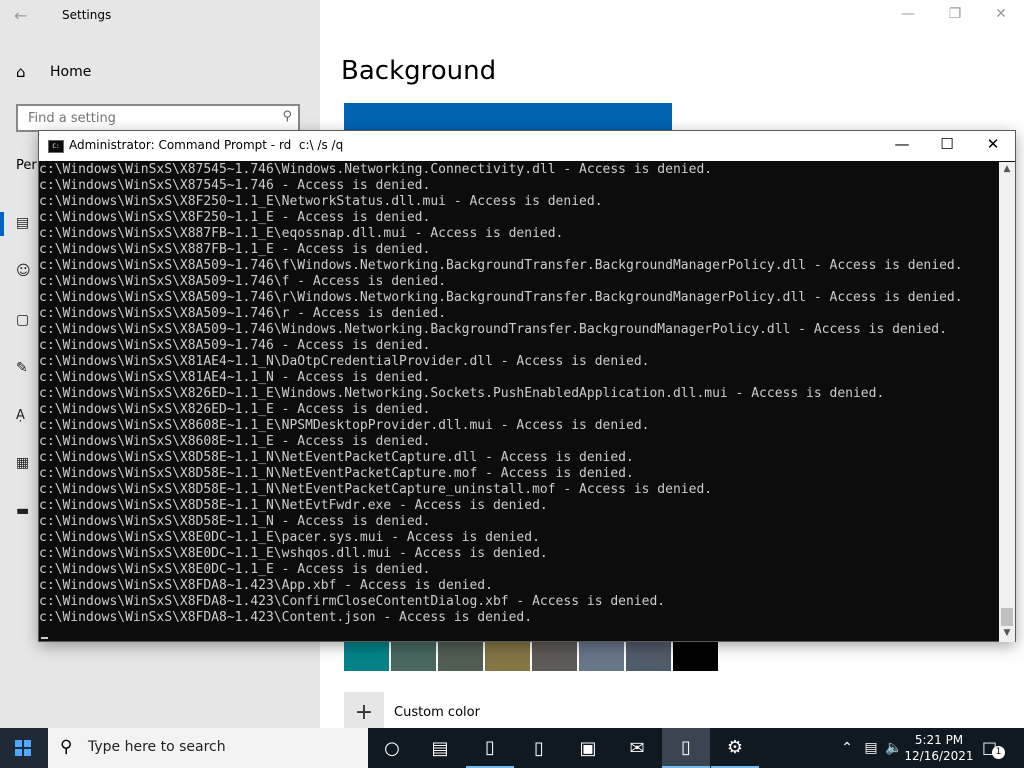 This screenshot has width=1024, height=768. Describe the element at coordinates (87, 15) in the screenshot. I see `settings-title: Settings` at that location.